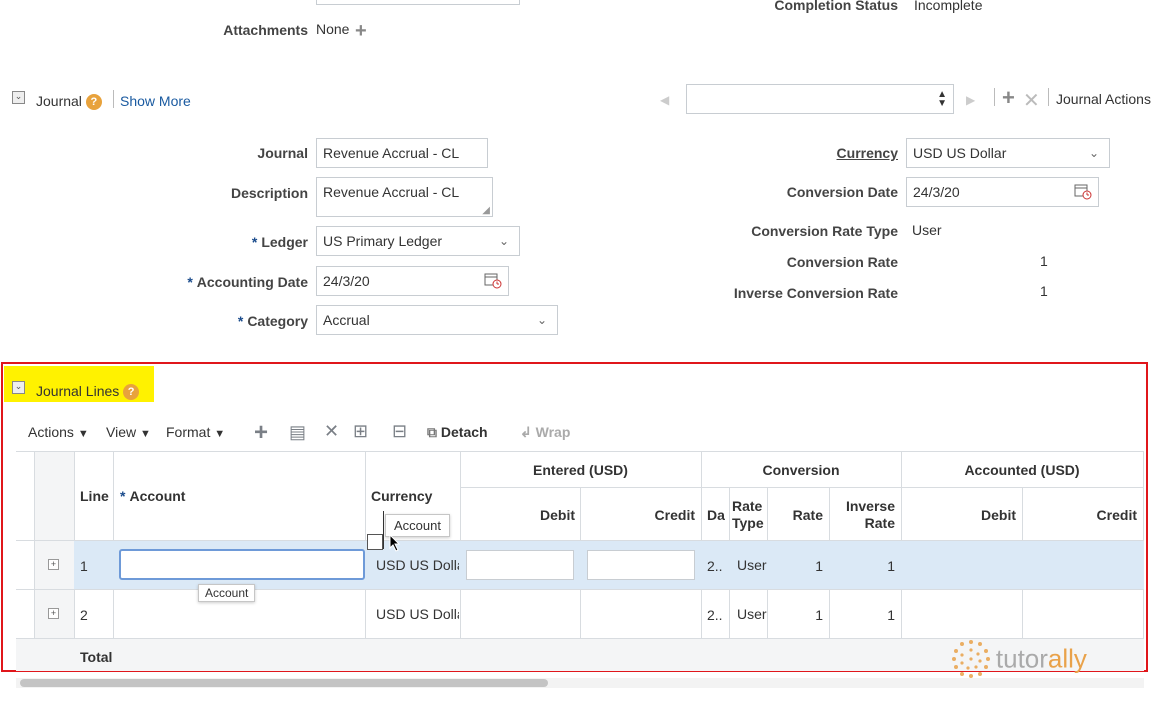 The width and height of the screenshot is (1152, 720). I want to click on detach-button: ⧉ Detach, so click(457, 432).